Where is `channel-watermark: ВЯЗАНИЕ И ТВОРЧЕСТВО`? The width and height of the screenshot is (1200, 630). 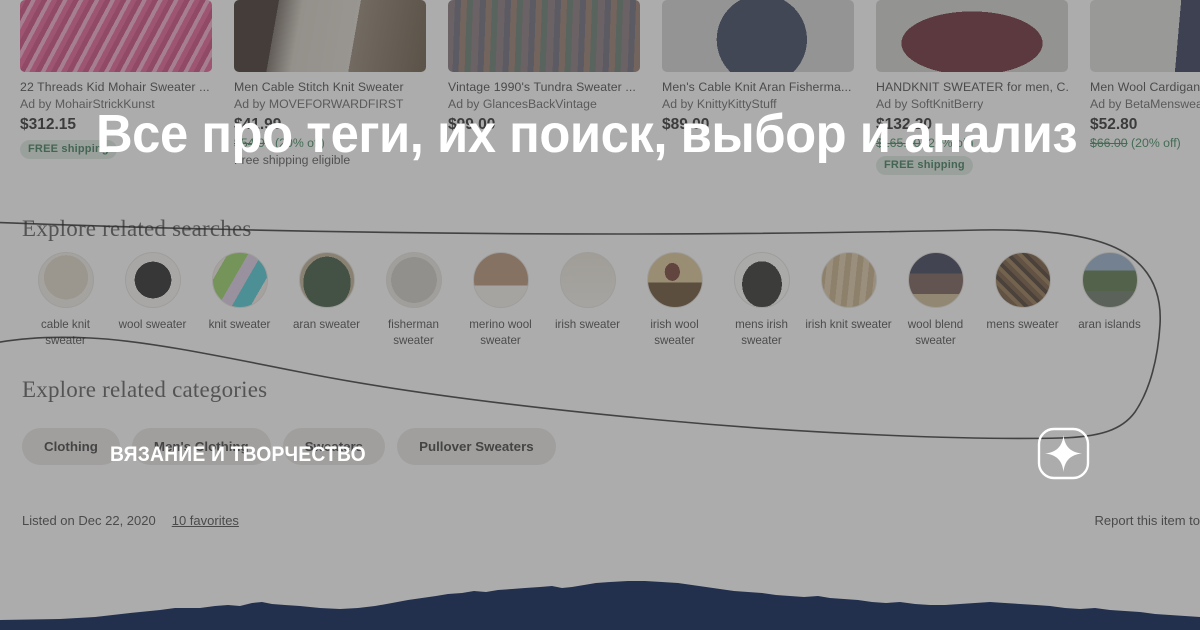
channel-watermark: ВЯЗАНИЕ И ТВОРЧЕСТВО is located at coordinates (238, 454).